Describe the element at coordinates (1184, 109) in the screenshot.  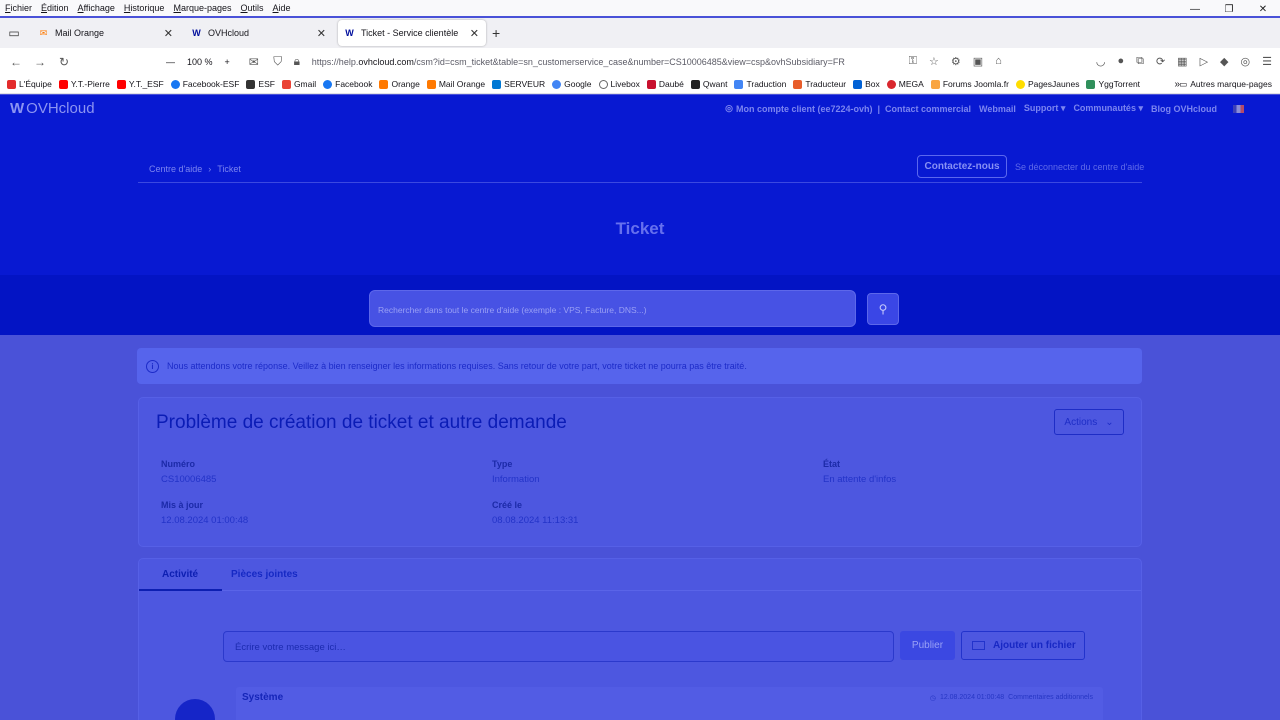
I see `blog-link: Blog OVHcloud` at that location.